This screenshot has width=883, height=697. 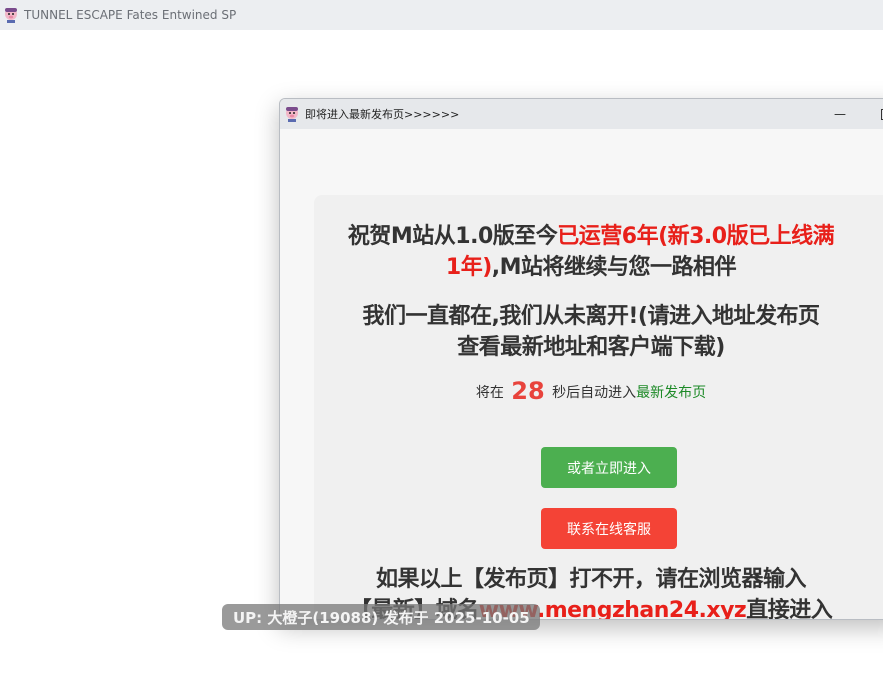 I want to click on minimize-icon: —, so click(x=840, y=114).